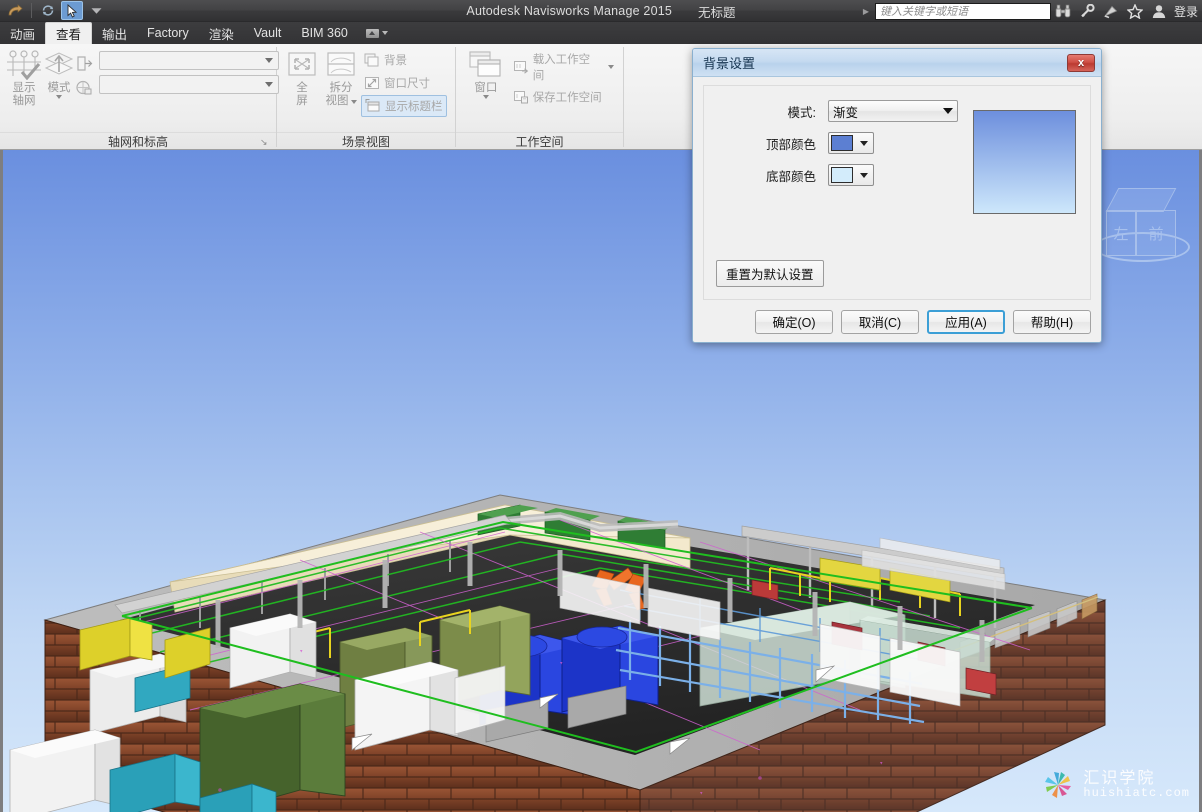  What do you see at coordinates (337, 101) in the screenshot?
I see `split-view-label-2: 视图` at bounding box center [337, 101].